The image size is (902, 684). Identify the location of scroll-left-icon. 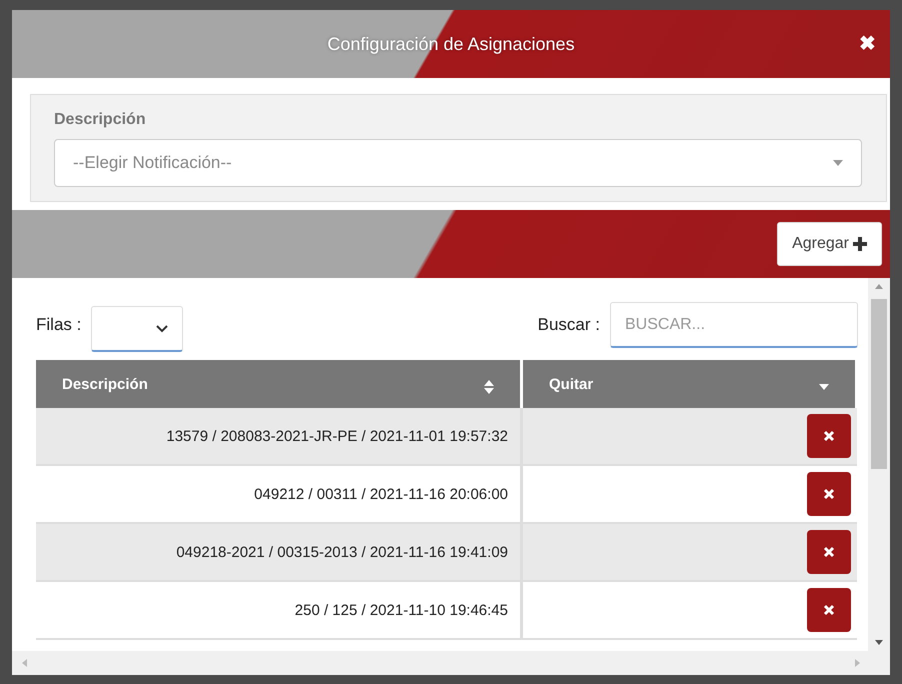
(24, 663).